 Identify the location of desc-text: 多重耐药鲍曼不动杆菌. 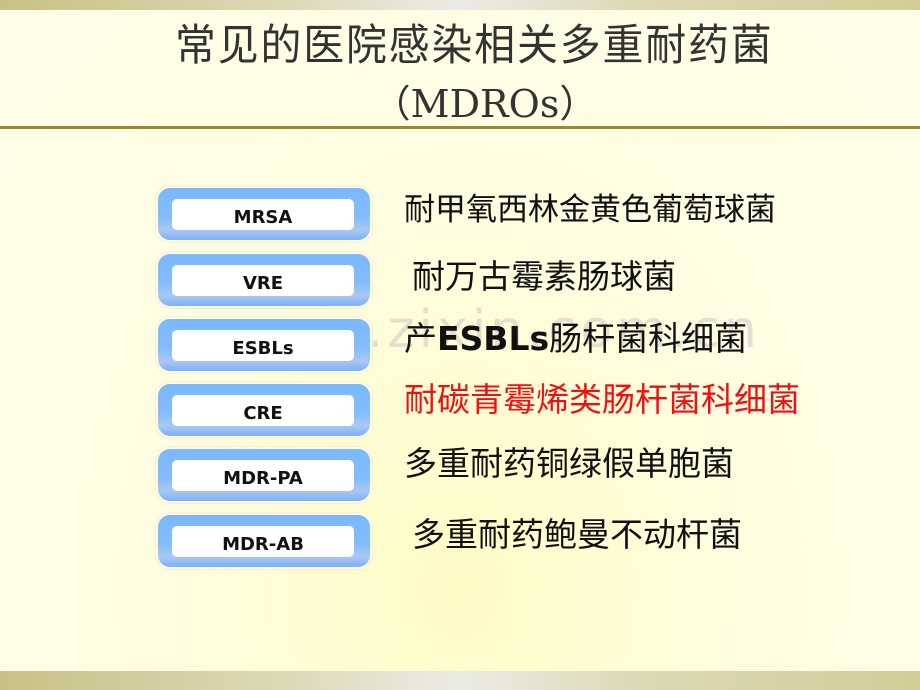
(577, 534).